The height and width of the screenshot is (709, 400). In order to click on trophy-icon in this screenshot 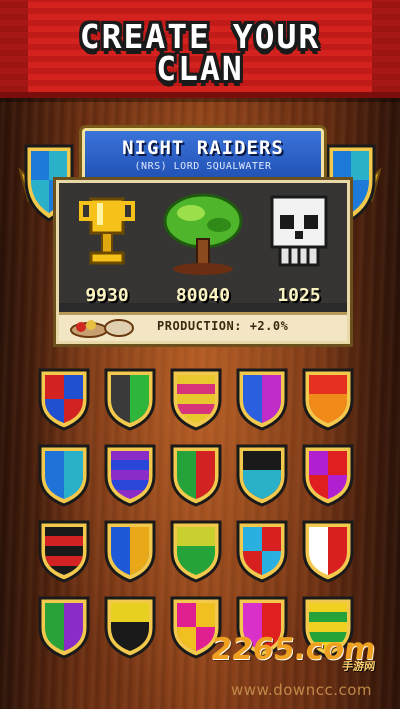, I will do `click(107, 231)`.